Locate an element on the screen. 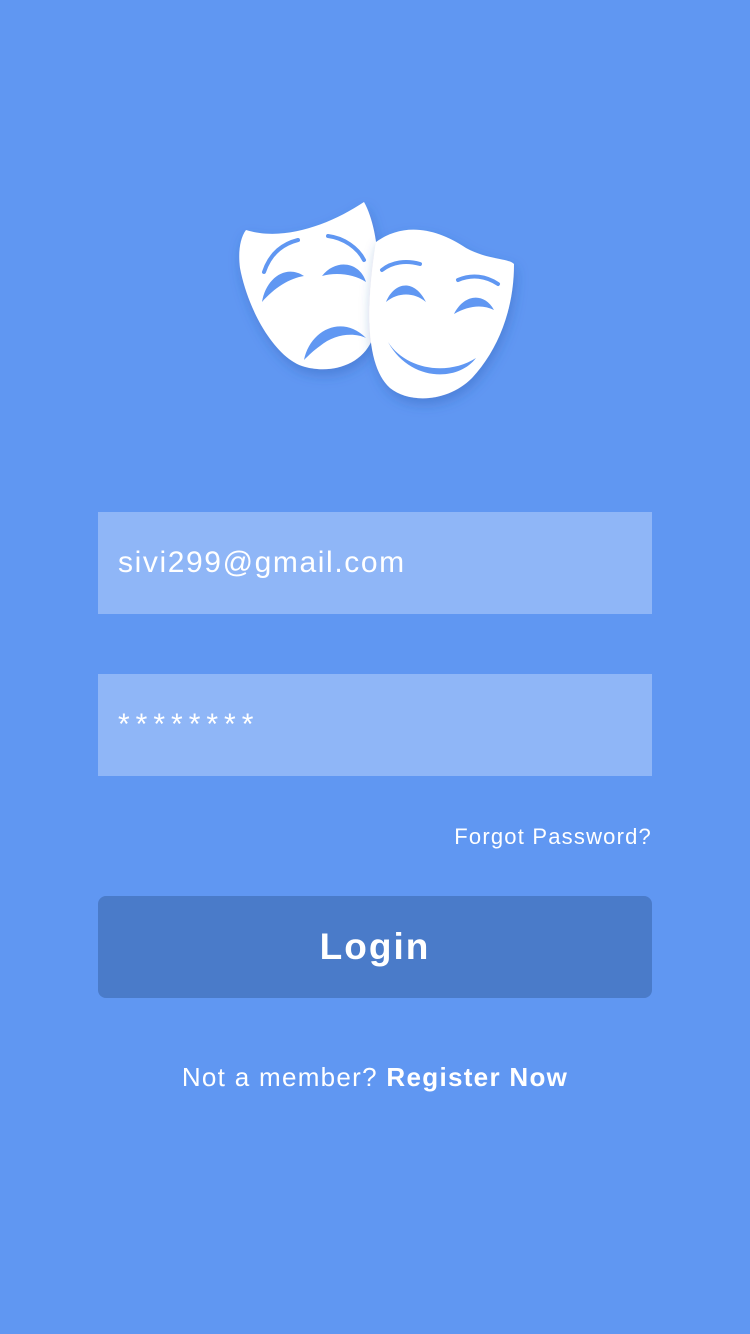 This screenshot has height=1334, width=750. register-prompt-text: Not a member? is located at coordinates (284, 1077).